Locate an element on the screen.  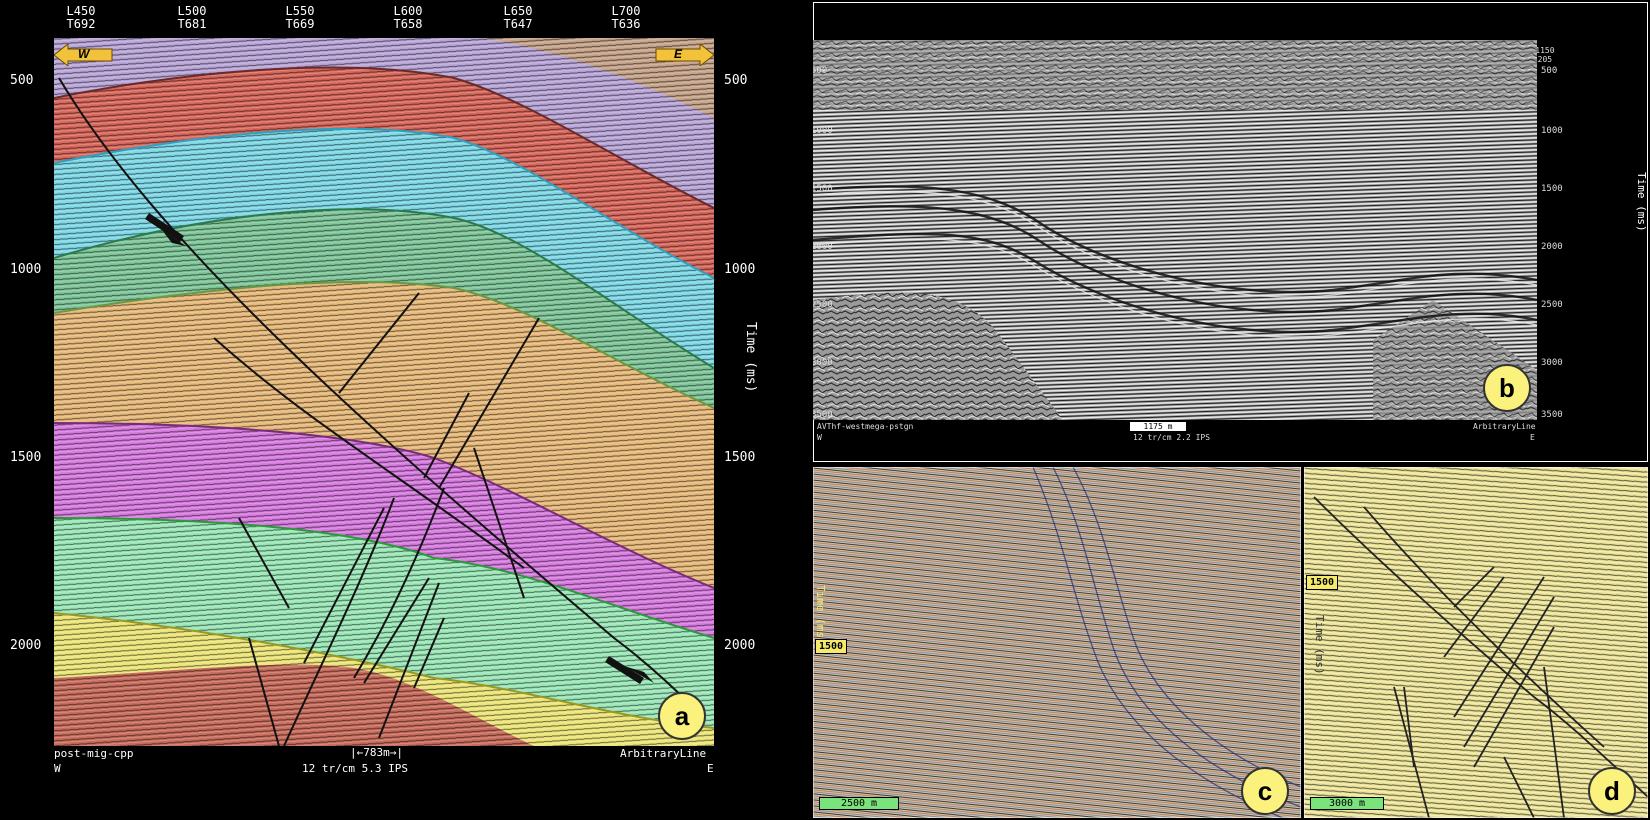
panel-a-top-tick: L500 T681 is located at coordinates (192, 18).